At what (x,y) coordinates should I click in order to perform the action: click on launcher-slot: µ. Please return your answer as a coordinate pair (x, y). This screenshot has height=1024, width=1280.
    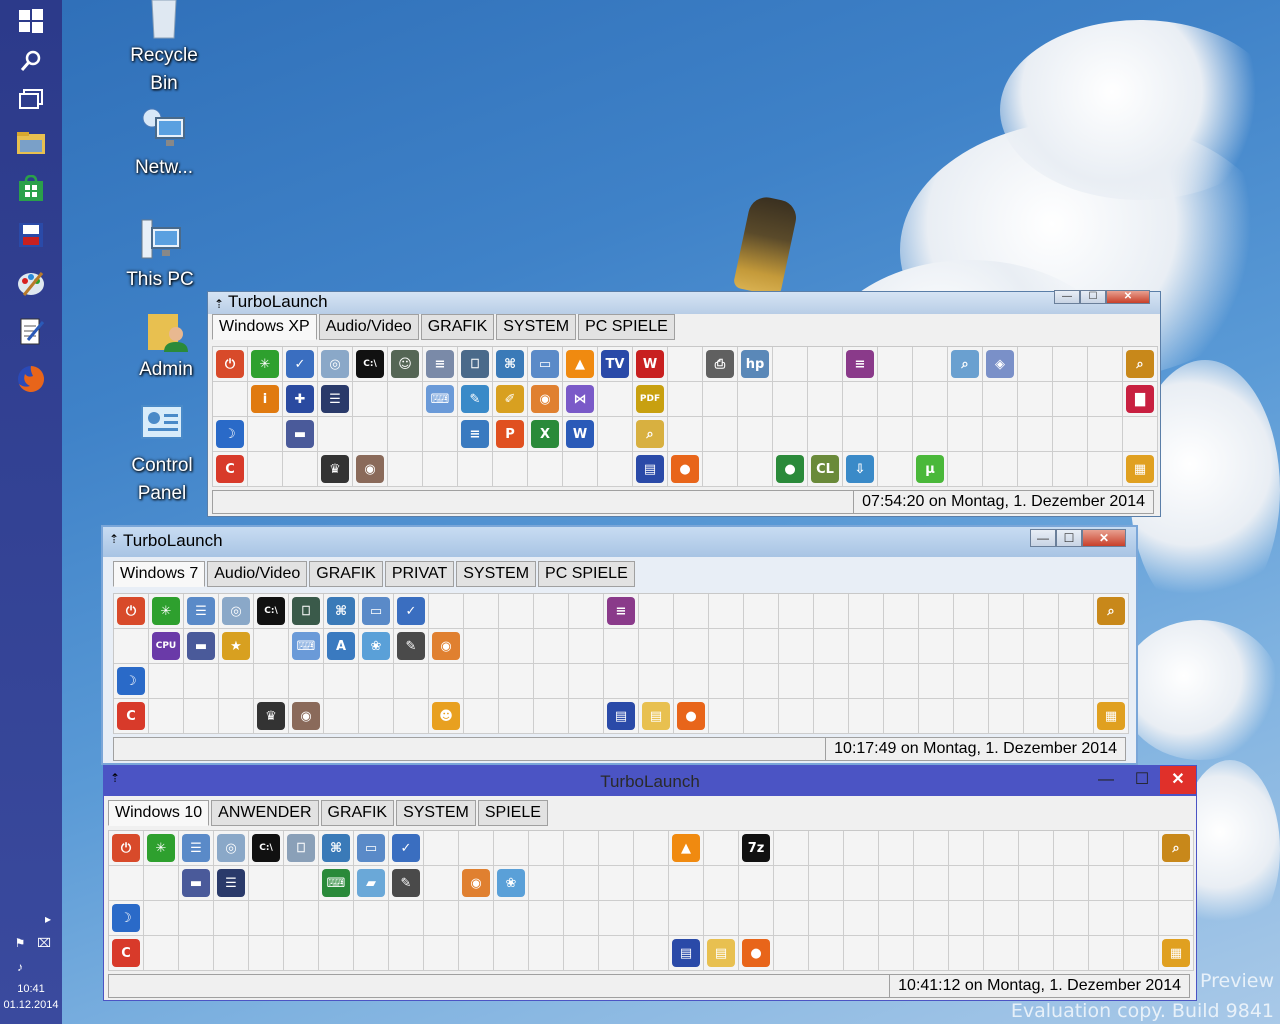
    Looking at the image, I should click on (930, 469).